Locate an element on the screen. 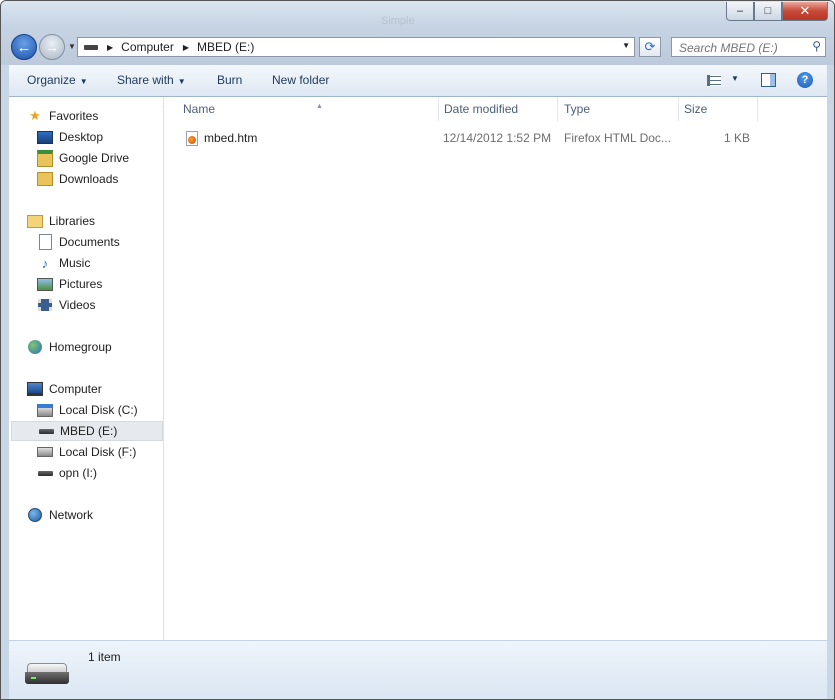 The image size is (835, 700). column-header-name: ▲ Name is located at coordinates (308, 109).